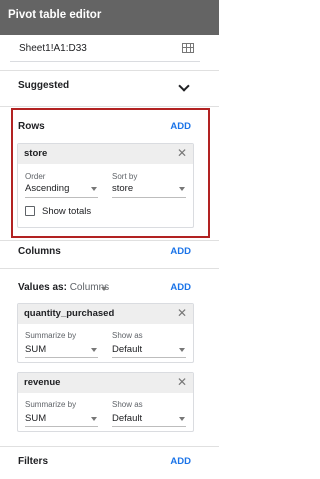 Image resolution: width=320 pixels, height=479 pixels. I want to click on editor-header: Pivot table editor, so click(109, 17).